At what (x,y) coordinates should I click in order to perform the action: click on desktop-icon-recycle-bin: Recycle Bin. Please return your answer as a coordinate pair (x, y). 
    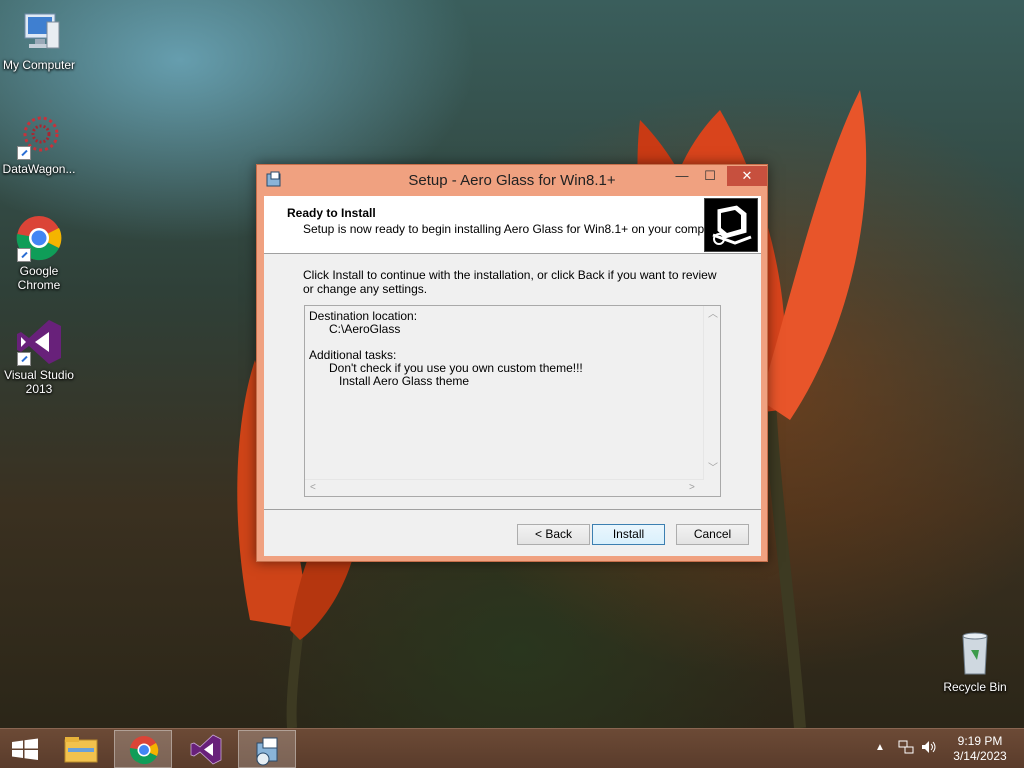
    Looking at the image, I should click on (975, 662).